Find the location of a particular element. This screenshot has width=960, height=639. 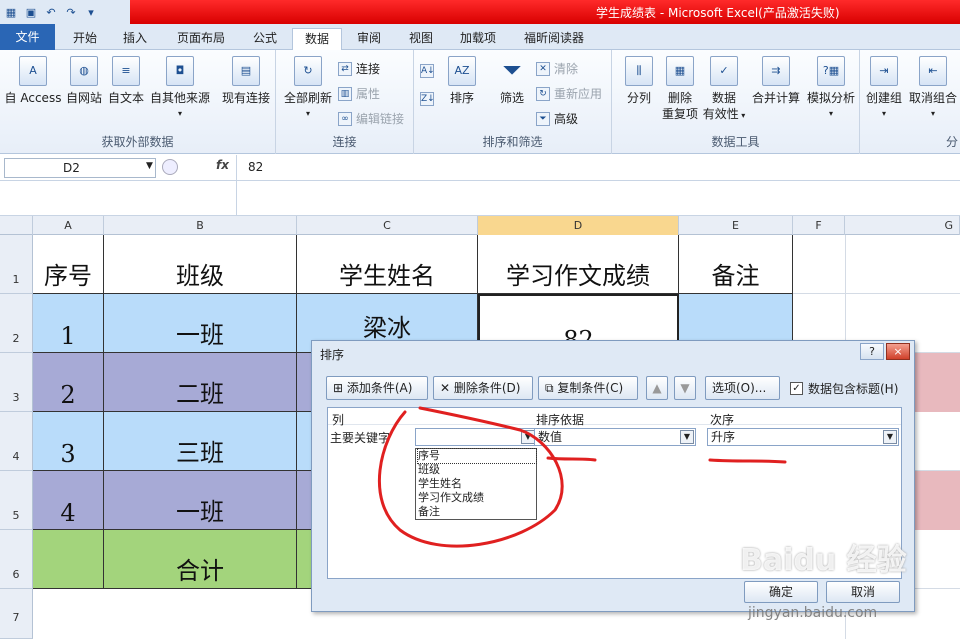

help-button: ? is located at coordinates (872, 351).